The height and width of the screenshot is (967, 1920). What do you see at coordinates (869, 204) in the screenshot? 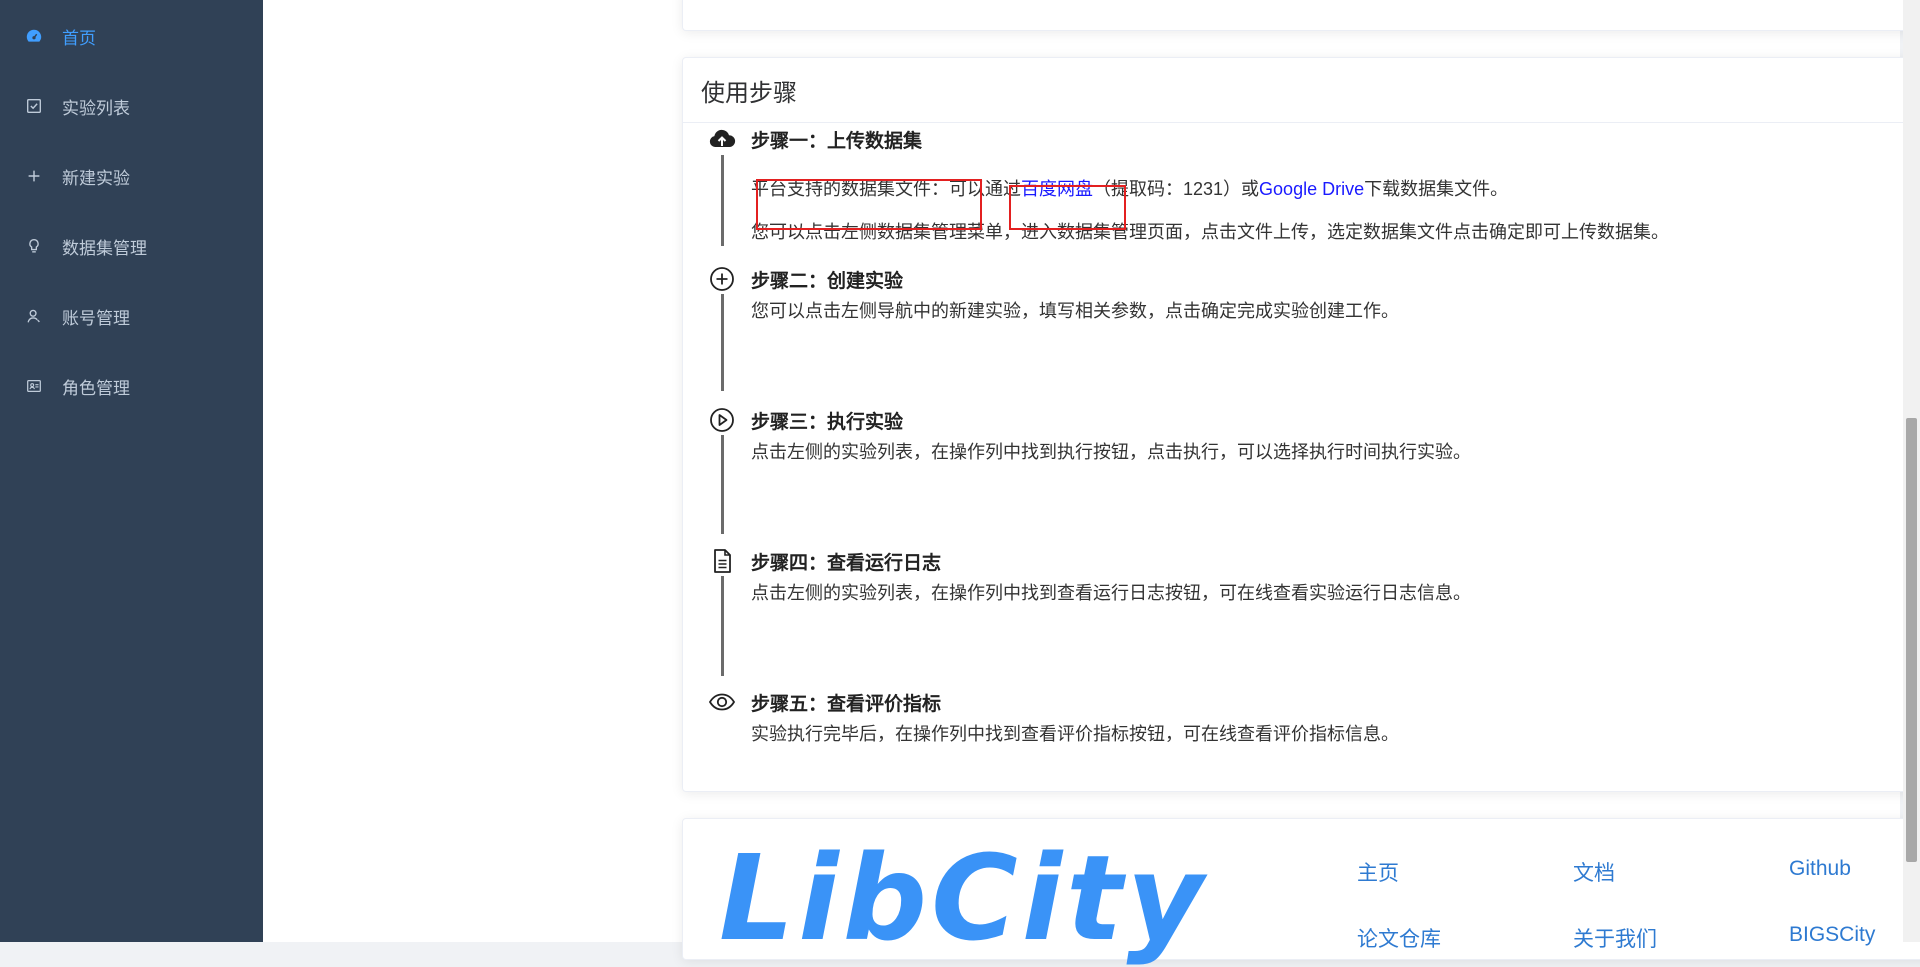
I see `highlight-box-baidu-pan` at bounding box center [869, 204].